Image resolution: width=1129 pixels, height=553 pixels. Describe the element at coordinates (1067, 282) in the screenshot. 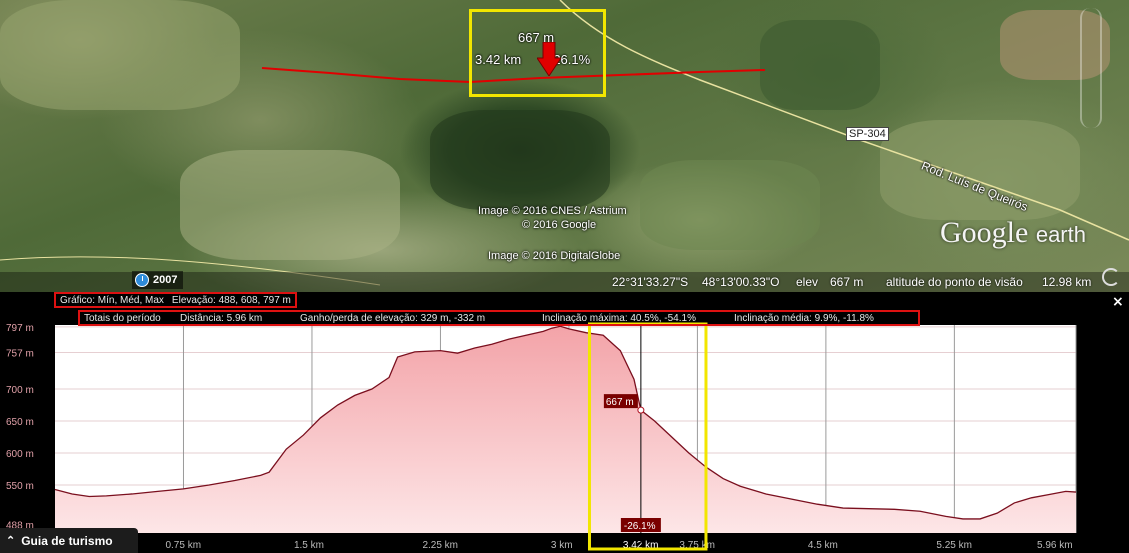

I see `eye-altitude-readout: 12.98 km` at that location.